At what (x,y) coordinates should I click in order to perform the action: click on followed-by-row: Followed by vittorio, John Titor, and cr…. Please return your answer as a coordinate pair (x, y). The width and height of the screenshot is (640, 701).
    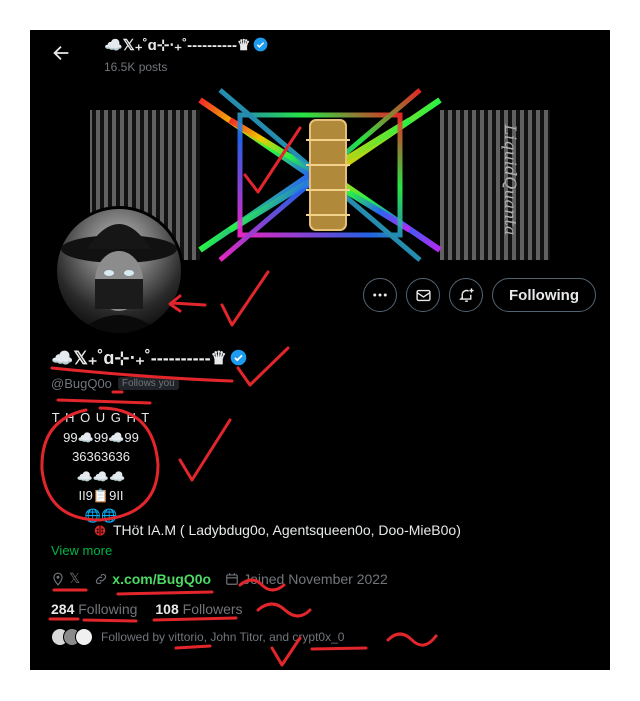
    Looking at the image, I should click on (197, 637).